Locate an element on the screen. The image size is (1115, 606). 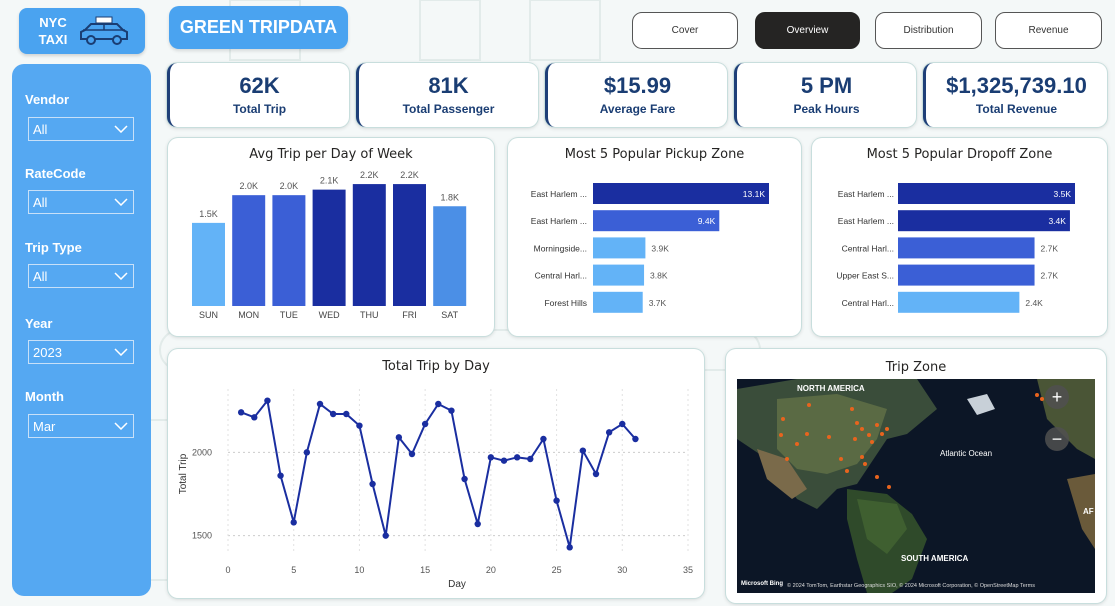
kpi-total-trip: 62K Total Trip is located at coordinates (258, 95).